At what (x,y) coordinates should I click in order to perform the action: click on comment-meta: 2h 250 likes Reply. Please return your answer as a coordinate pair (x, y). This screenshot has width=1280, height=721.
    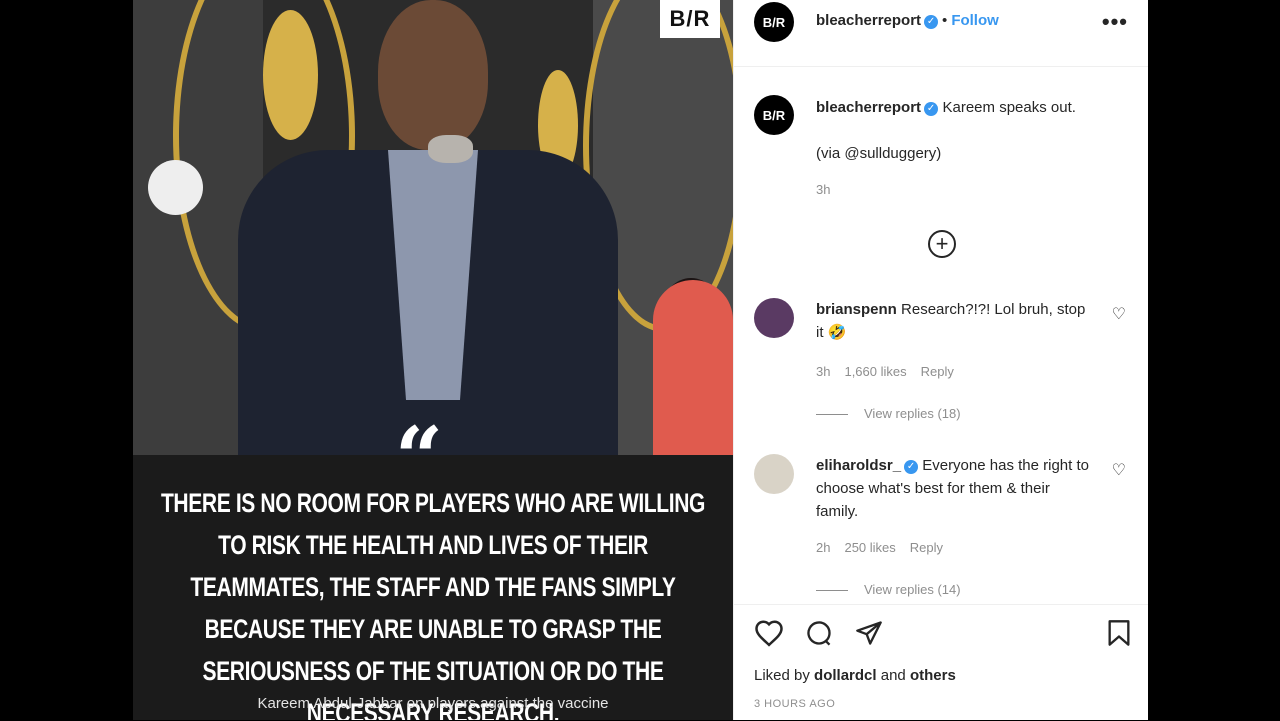
    Looking at the image, I should click on (886, 547).